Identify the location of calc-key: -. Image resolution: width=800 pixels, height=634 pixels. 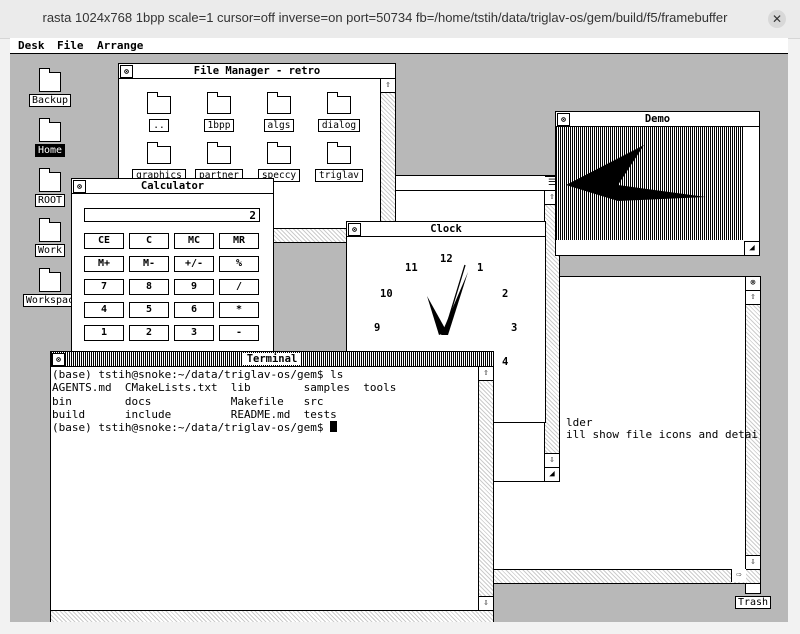
(239, 333).